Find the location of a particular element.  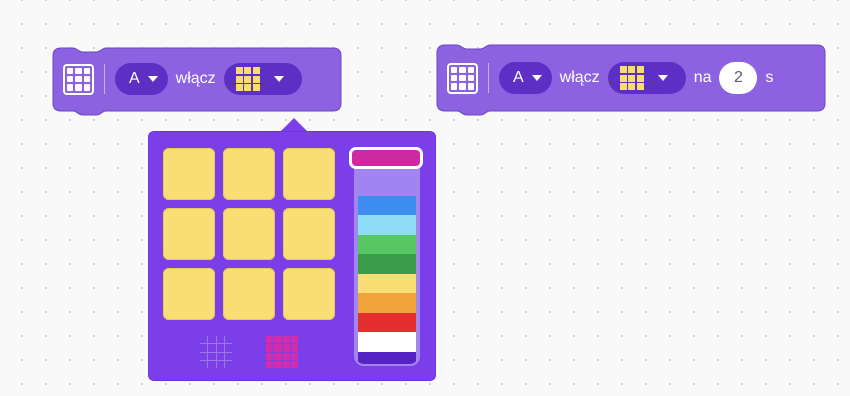

duration-label: na is located at coordinates (702, 77).